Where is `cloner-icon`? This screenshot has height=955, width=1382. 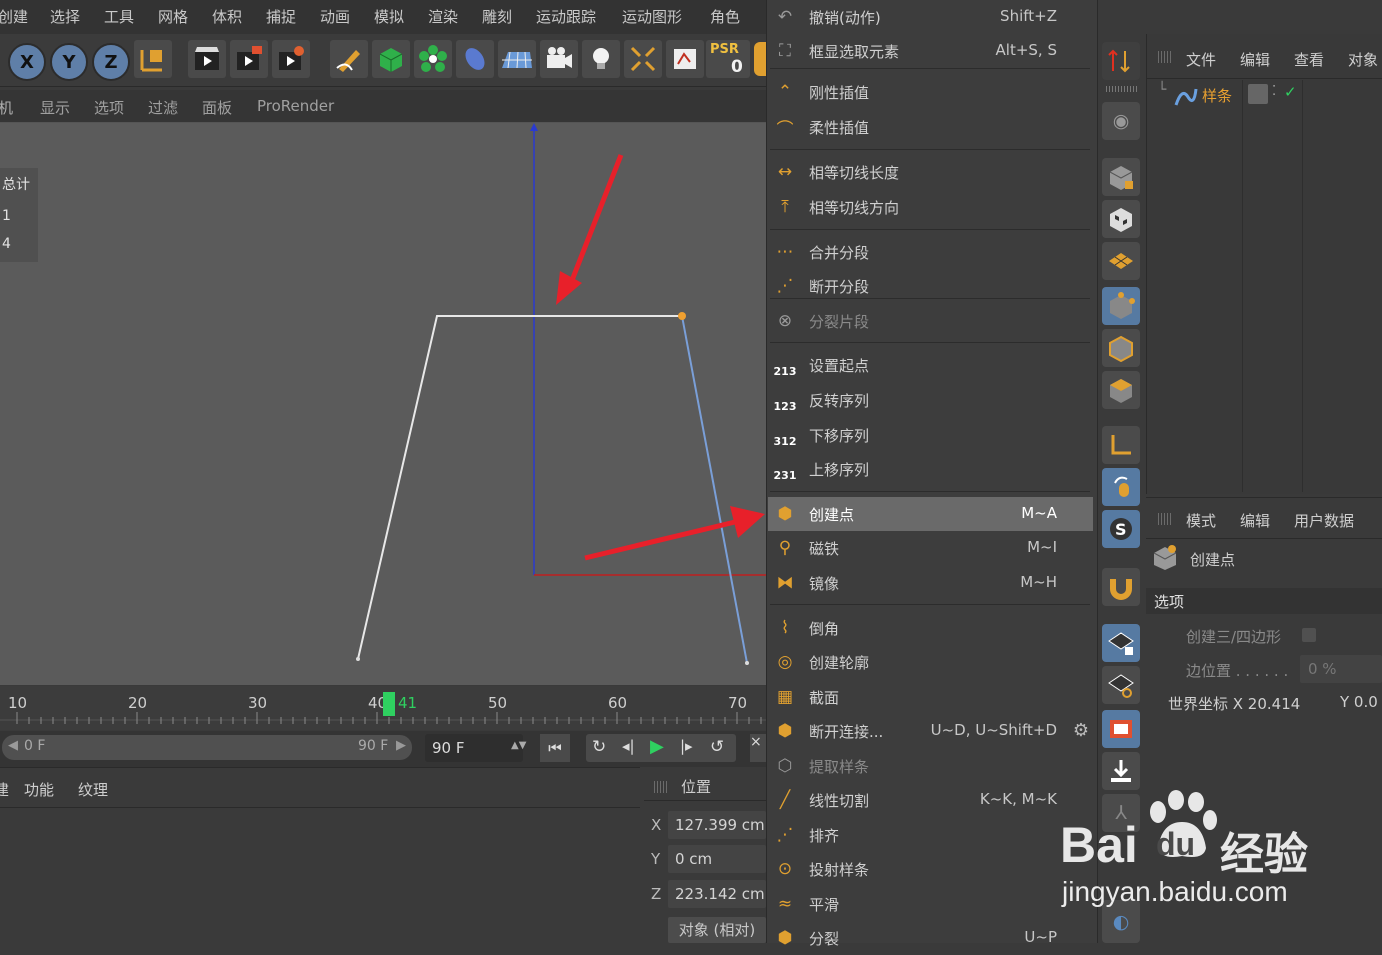
cloner-icon is located at coordinates (433, 59).